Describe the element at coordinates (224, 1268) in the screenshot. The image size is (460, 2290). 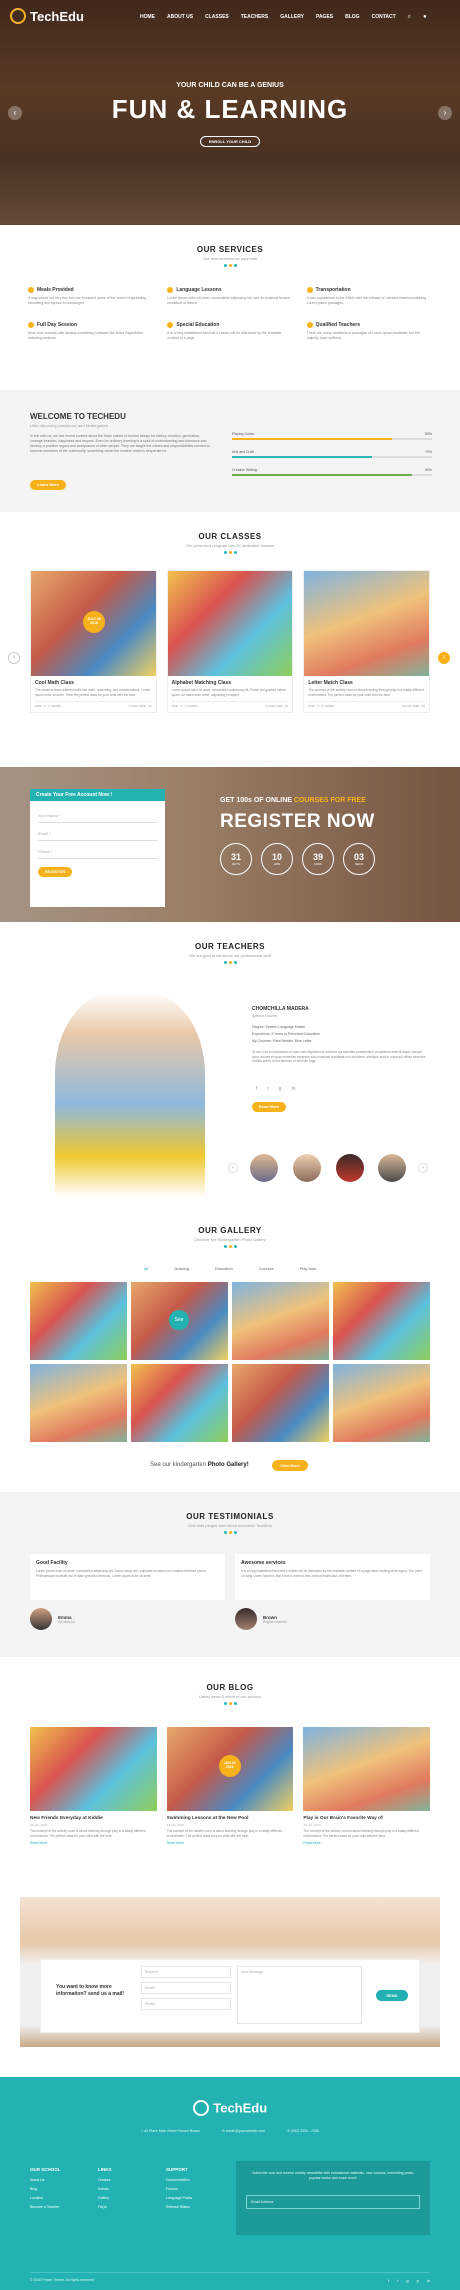
I see `filter-education: Education` at that location.